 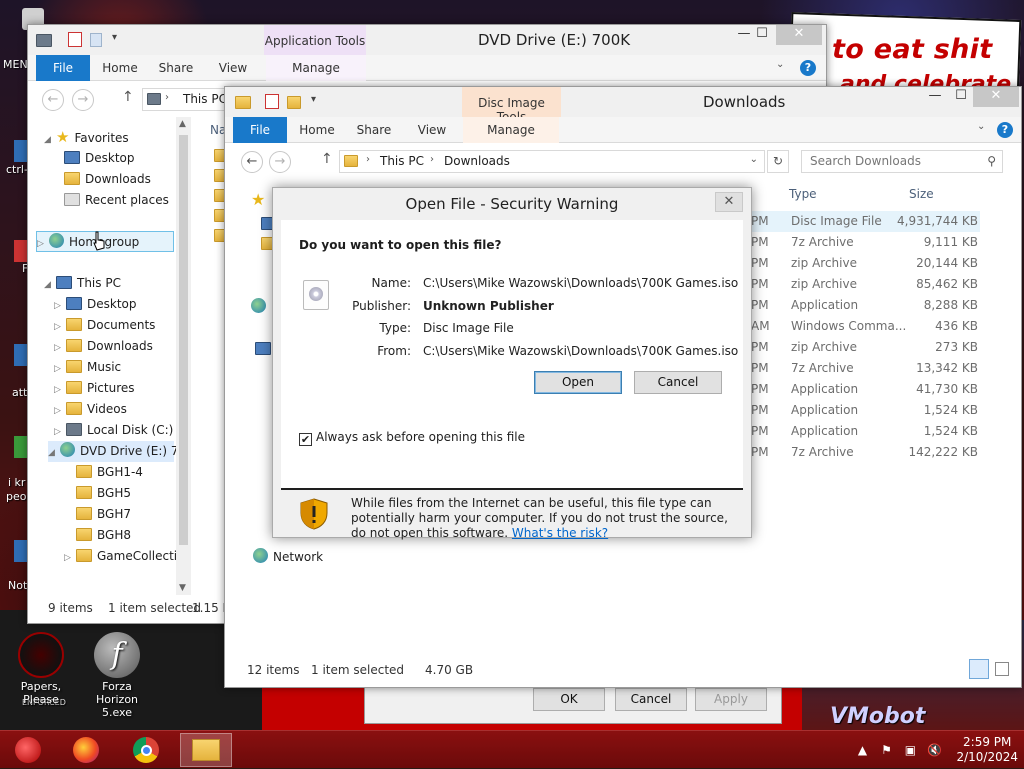 I want to click on table-row: PM Application 41,730 KB, so click(x=862, y=389).